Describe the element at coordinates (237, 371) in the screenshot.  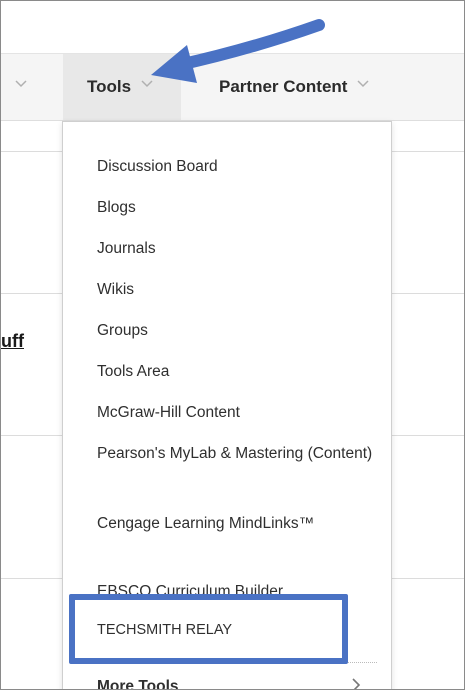
I see `menu-item-tools-area: Tools Area` at that location.